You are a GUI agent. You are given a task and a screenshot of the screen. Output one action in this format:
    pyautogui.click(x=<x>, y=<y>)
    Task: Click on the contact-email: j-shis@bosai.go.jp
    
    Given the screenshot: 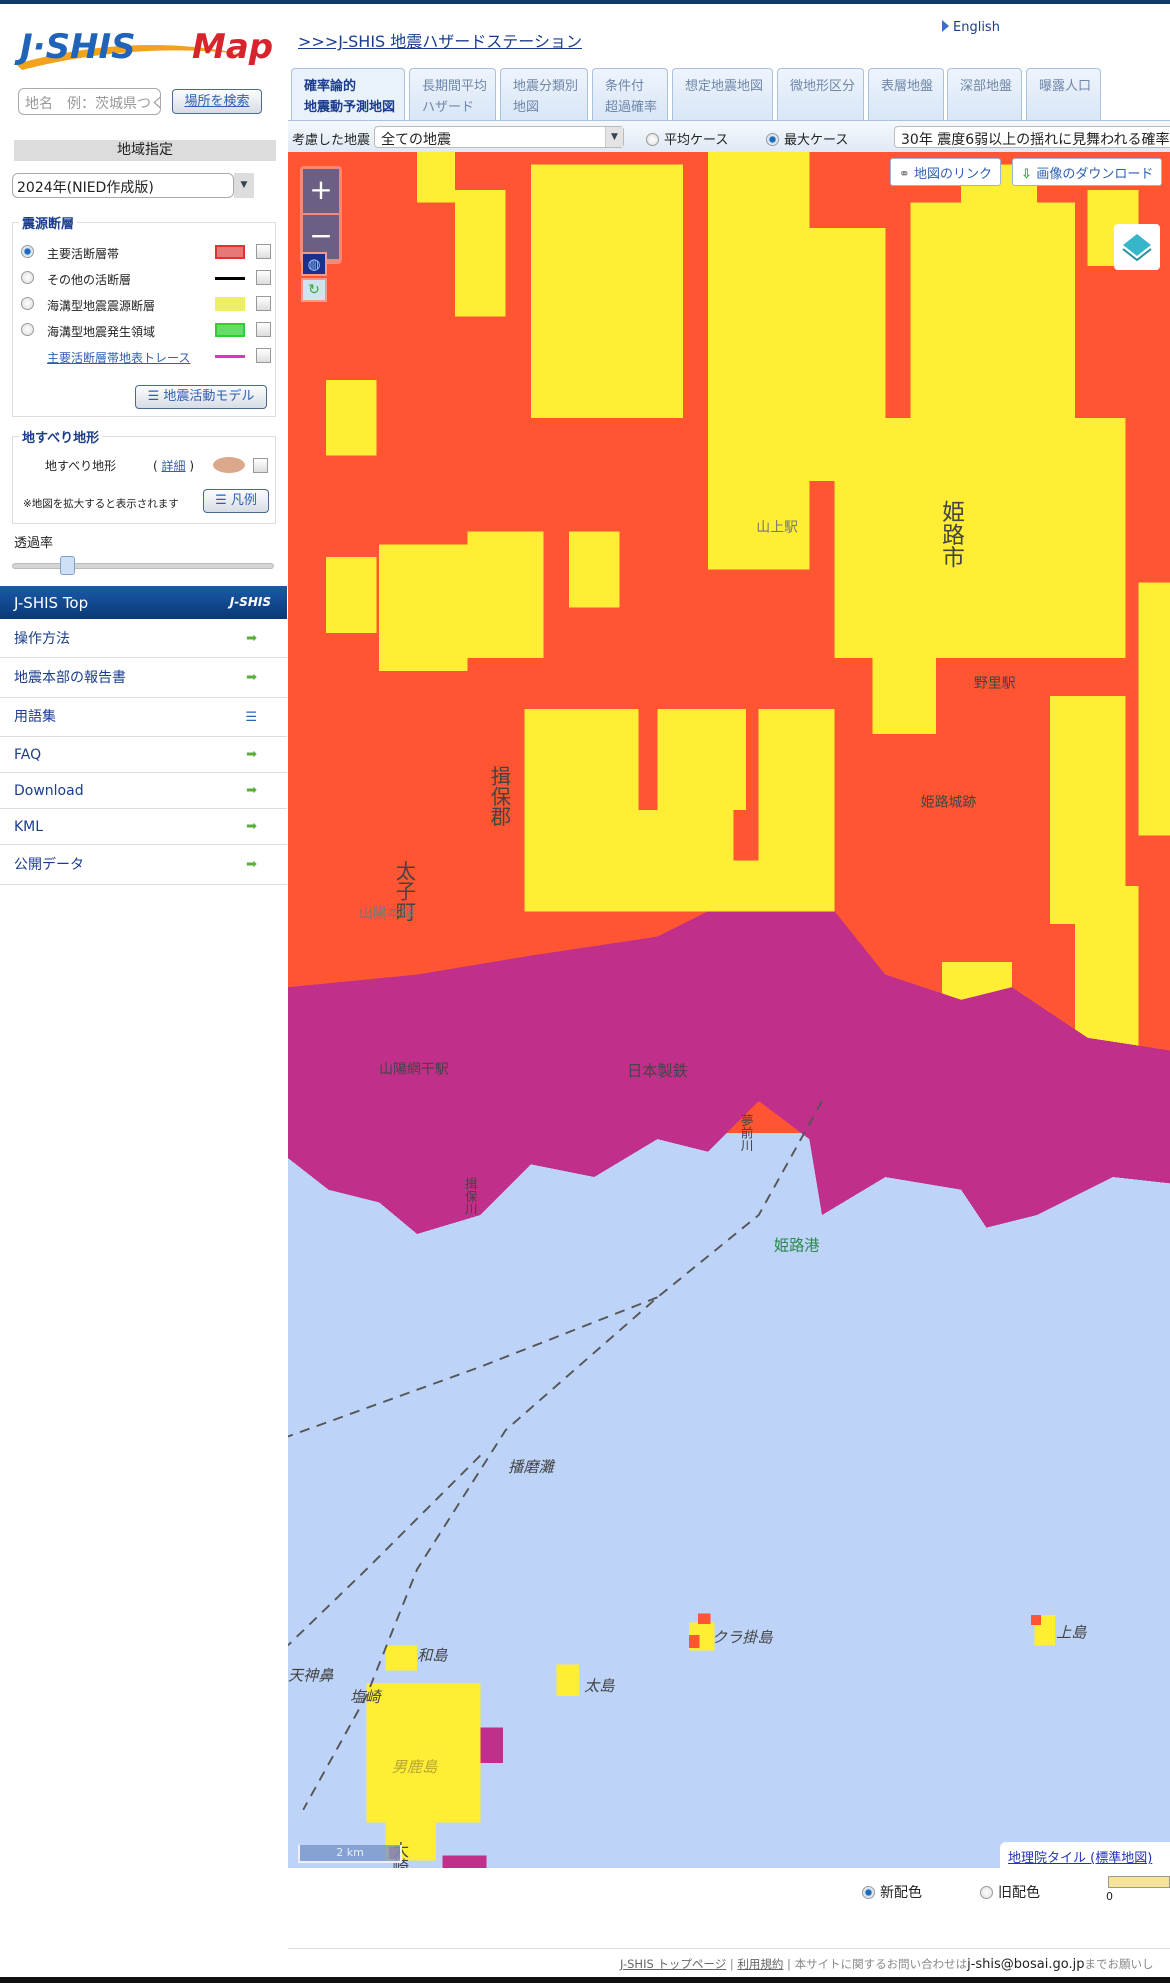 What is the action you would take?
    pyautogui.click(x=1025, y=1964)
    